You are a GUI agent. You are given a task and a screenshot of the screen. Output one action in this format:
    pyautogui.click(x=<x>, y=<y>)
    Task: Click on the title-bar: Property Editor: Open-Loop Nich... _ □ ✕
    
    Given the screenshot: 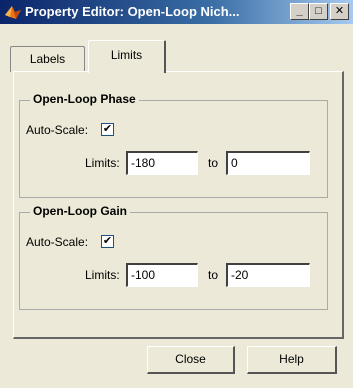 What is the action you would take?
    pyautogui.click(x=176, y=12)
    